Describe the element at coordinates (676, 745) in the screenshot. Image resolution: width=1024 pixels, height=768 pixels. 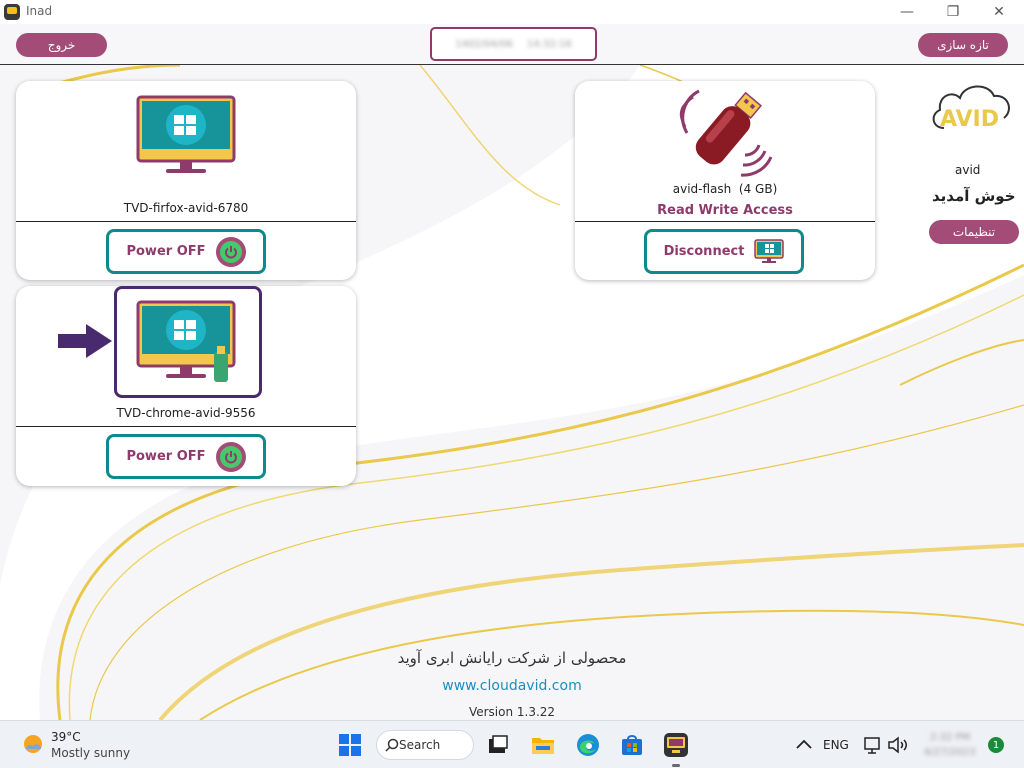
I see `inad-app-icon` at that location.